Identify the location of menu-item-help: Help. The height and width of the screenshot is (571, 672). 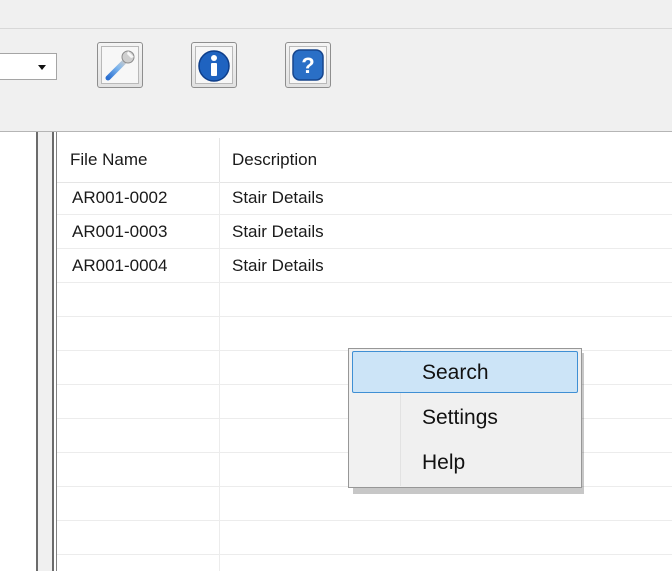
(465, 462).